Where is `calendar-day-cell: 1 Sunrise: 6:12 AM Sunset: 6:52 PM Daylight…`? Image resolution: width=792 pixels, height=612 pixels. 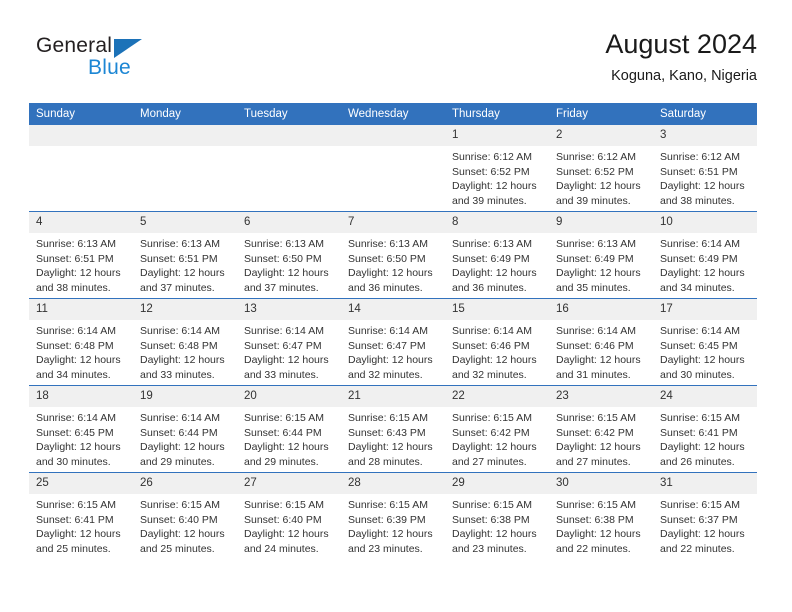 calendar-day-cell: 1 Sunrise: 6:12 AM Sunset: 6:52 PM Daylight… is located at coordinates (497, 168).